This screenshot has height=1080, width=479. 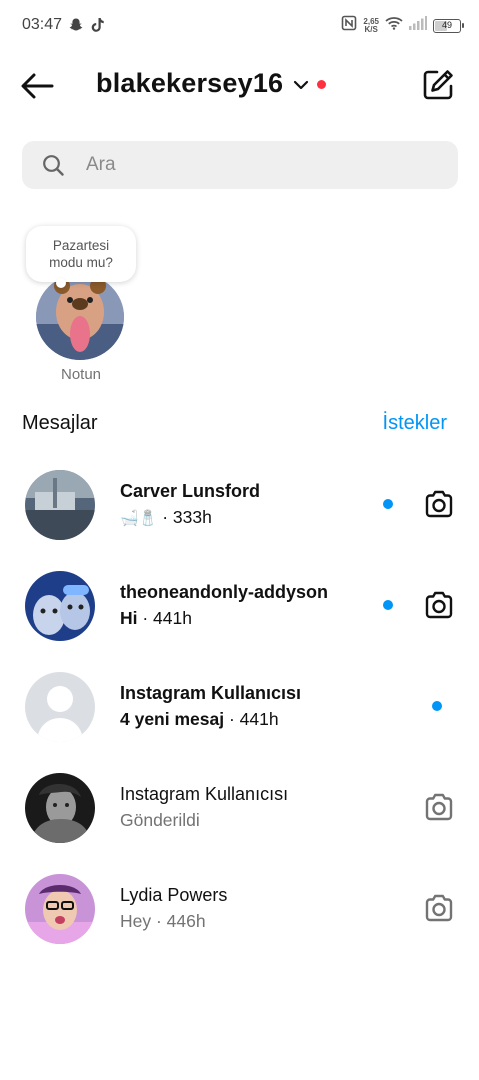 I want to click on battery-icon: 49, so click(x=448, y=25).